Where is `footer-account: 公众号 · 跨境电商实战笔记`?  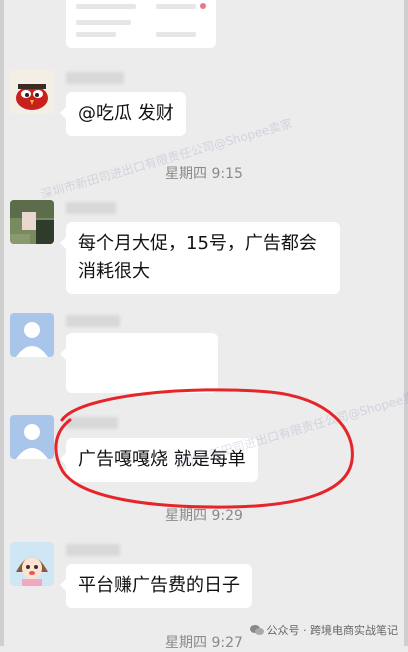 footer-account: 公众号 · 跨境电商实战笔记 is located at coordinates (324, 630).